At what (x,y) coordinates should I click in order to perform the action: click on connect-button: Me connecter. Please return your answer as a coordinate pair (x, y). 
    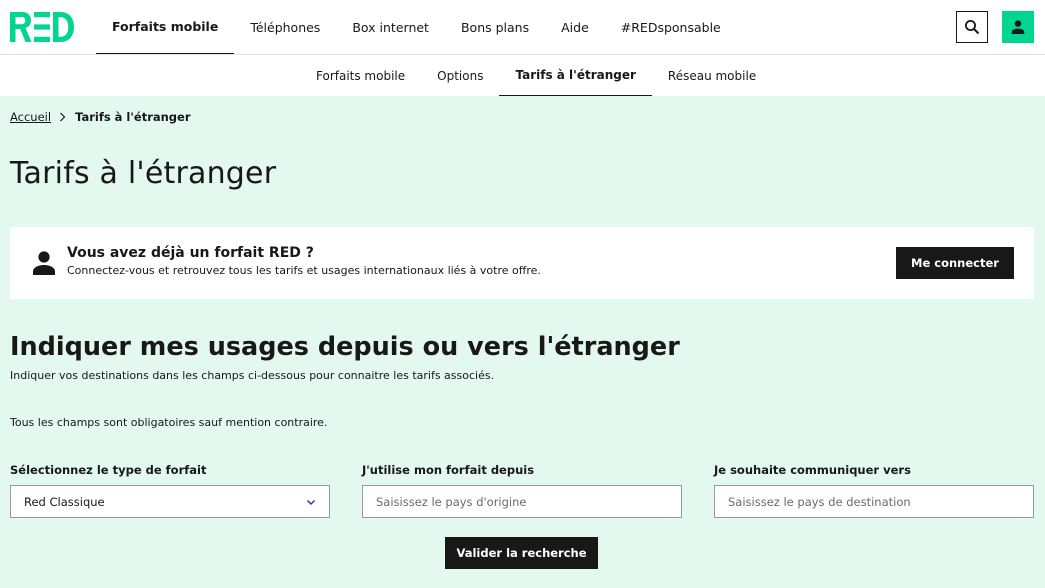
    Looking at the image, I should click on (955, 263).